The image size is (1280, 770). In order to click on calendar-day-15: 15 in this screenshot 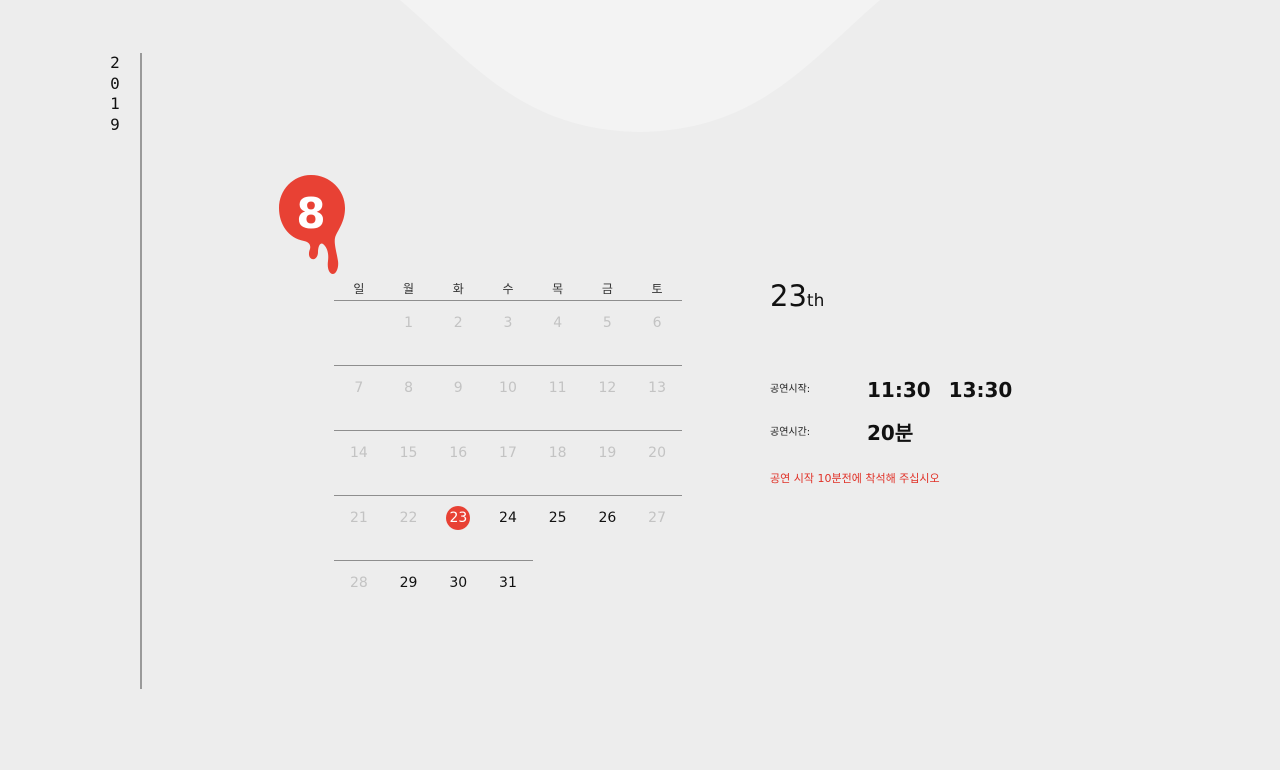, I will do `click(408, 453)`.